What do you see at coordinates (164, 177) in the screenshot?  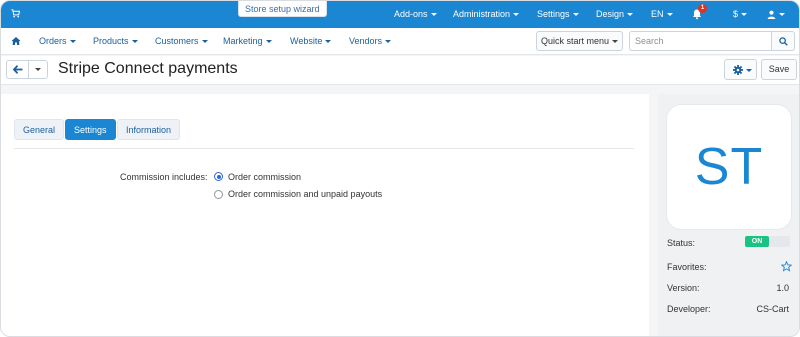 I see `commission-includes-label: Commission includes:` at bounding box center [164, 177].